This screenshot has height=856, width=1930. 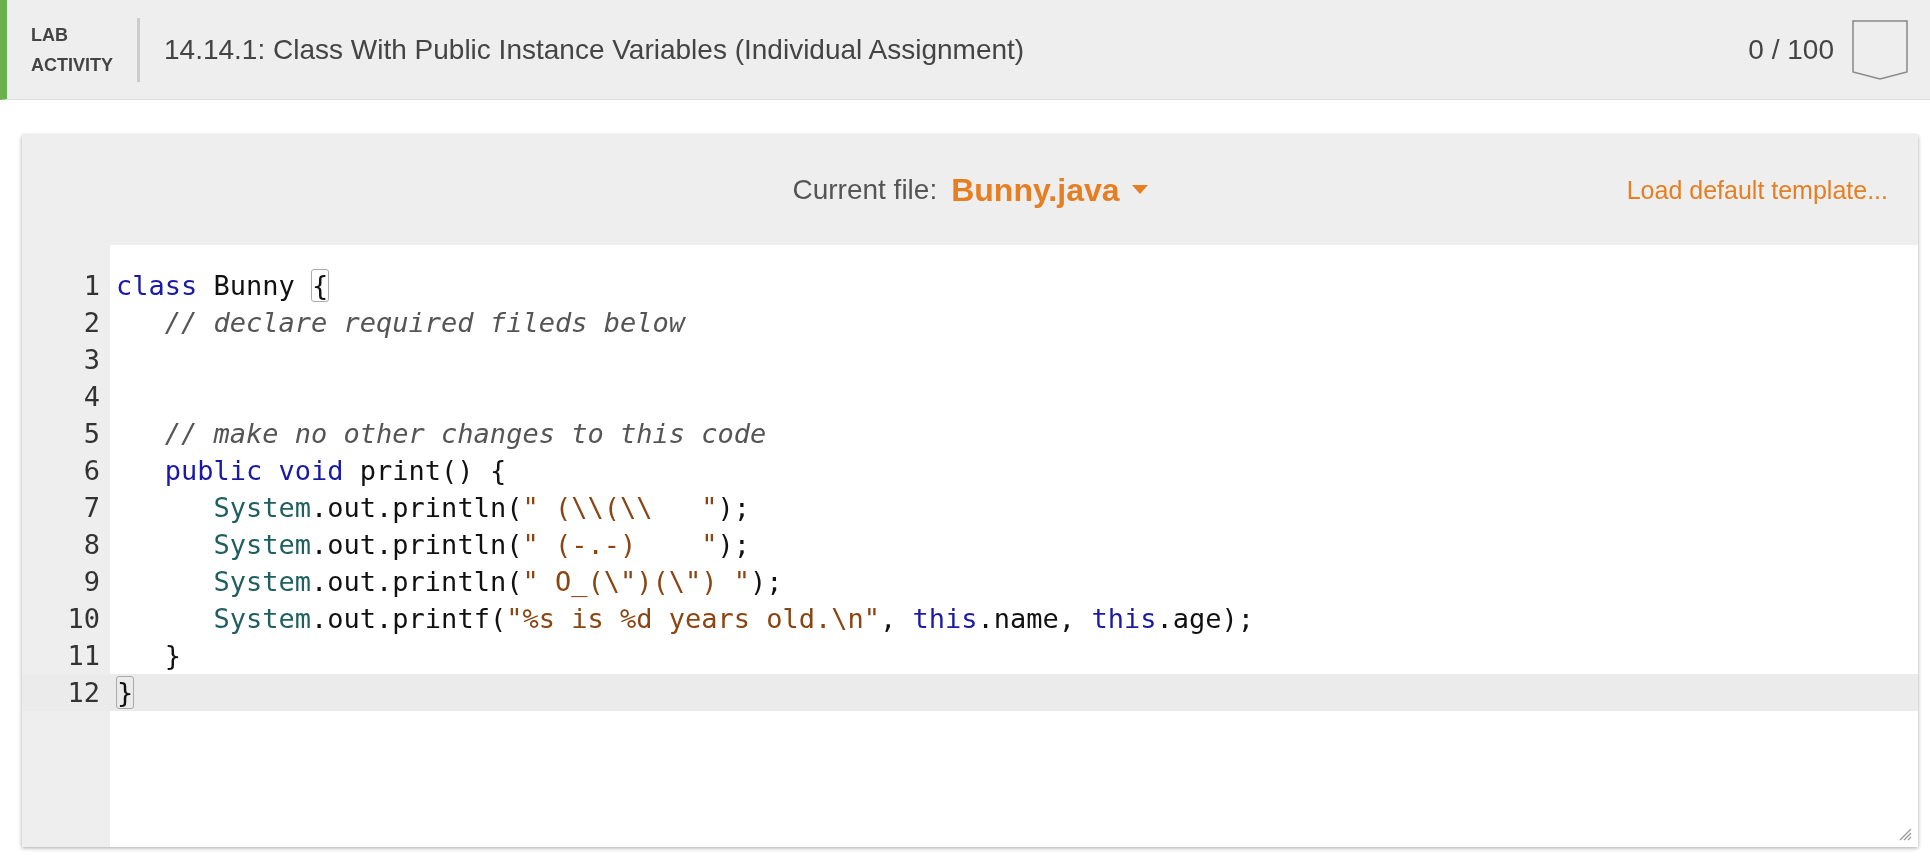 What do you see at coordinates (83, 655) in the screenshot?
I see `line-number: 11` at bounding box center [83, 655].